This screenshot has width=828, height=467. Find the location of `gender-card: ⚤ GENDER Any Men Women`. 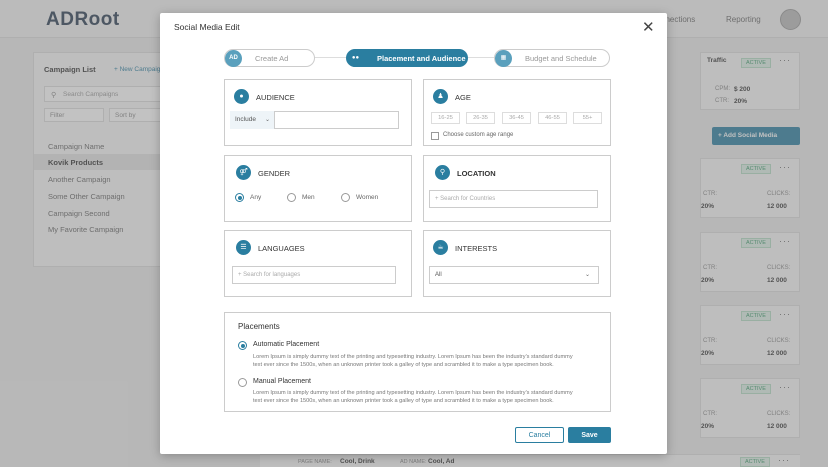

gender-card: ⚤ GENDER Any Men Women is located at coordinates (318, 188).